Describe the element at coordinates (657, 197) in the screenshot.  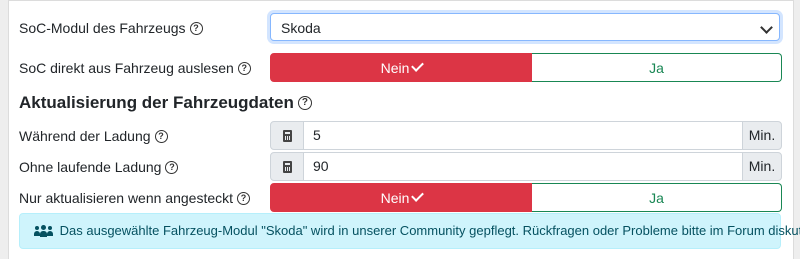
I see `only-plugged-yes-button: Ja` at that location.